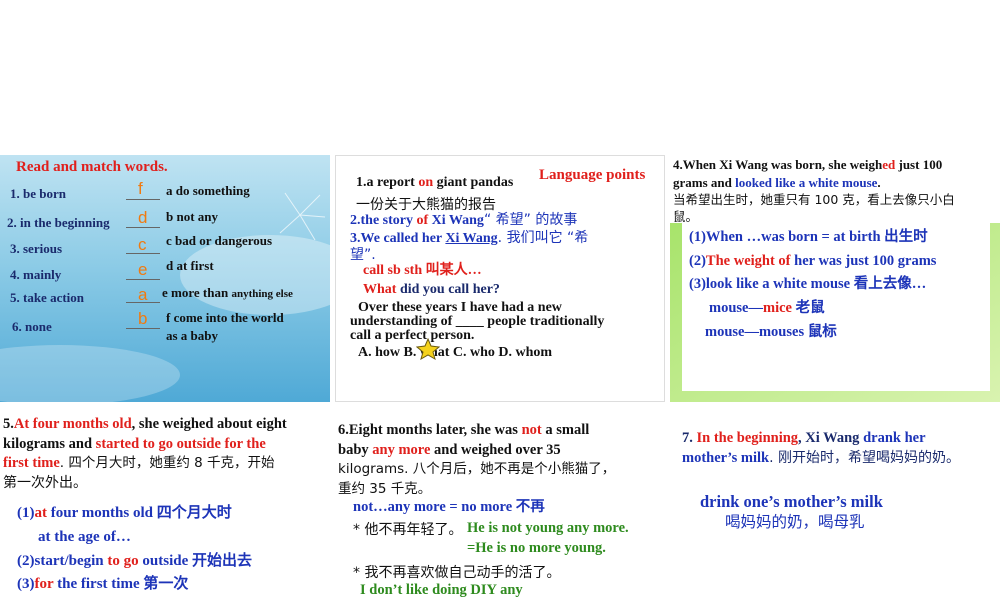  I want to click on point-7-line-1: 7. In the beginning, Xi Wang drank her, so click(804, 438).